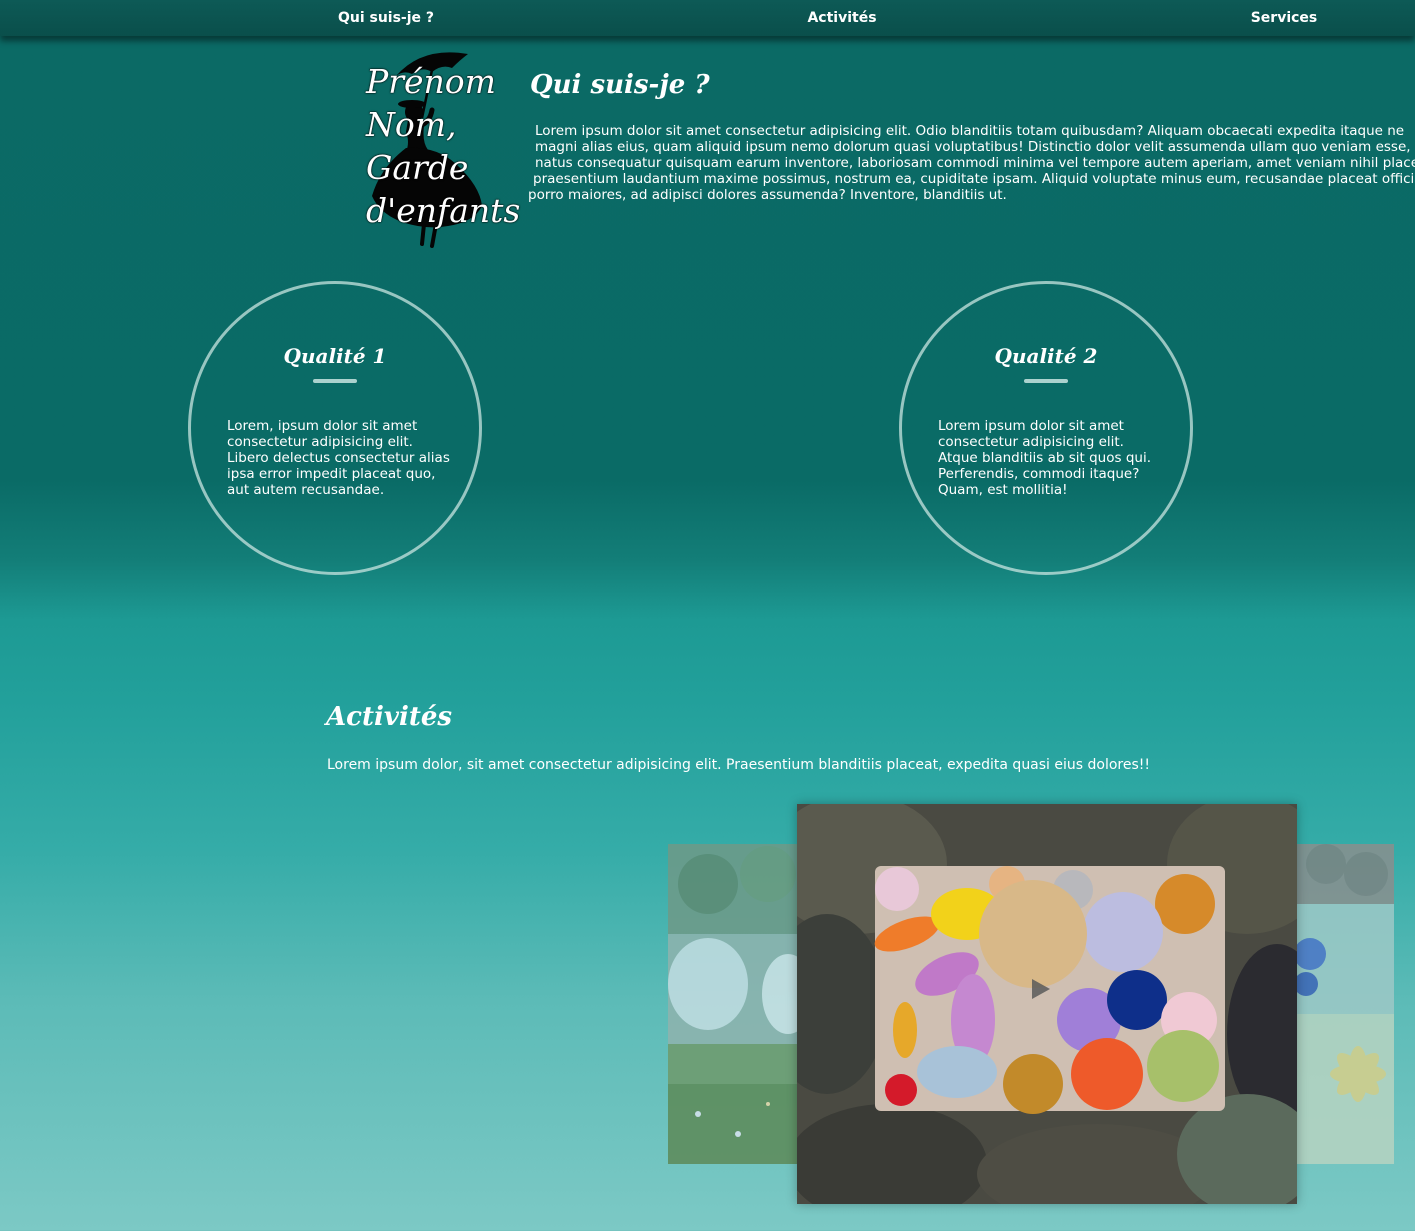  Describe the element at coordinates (411, 124) in the screenshot. I see `logo-line: Nom,` at that location.